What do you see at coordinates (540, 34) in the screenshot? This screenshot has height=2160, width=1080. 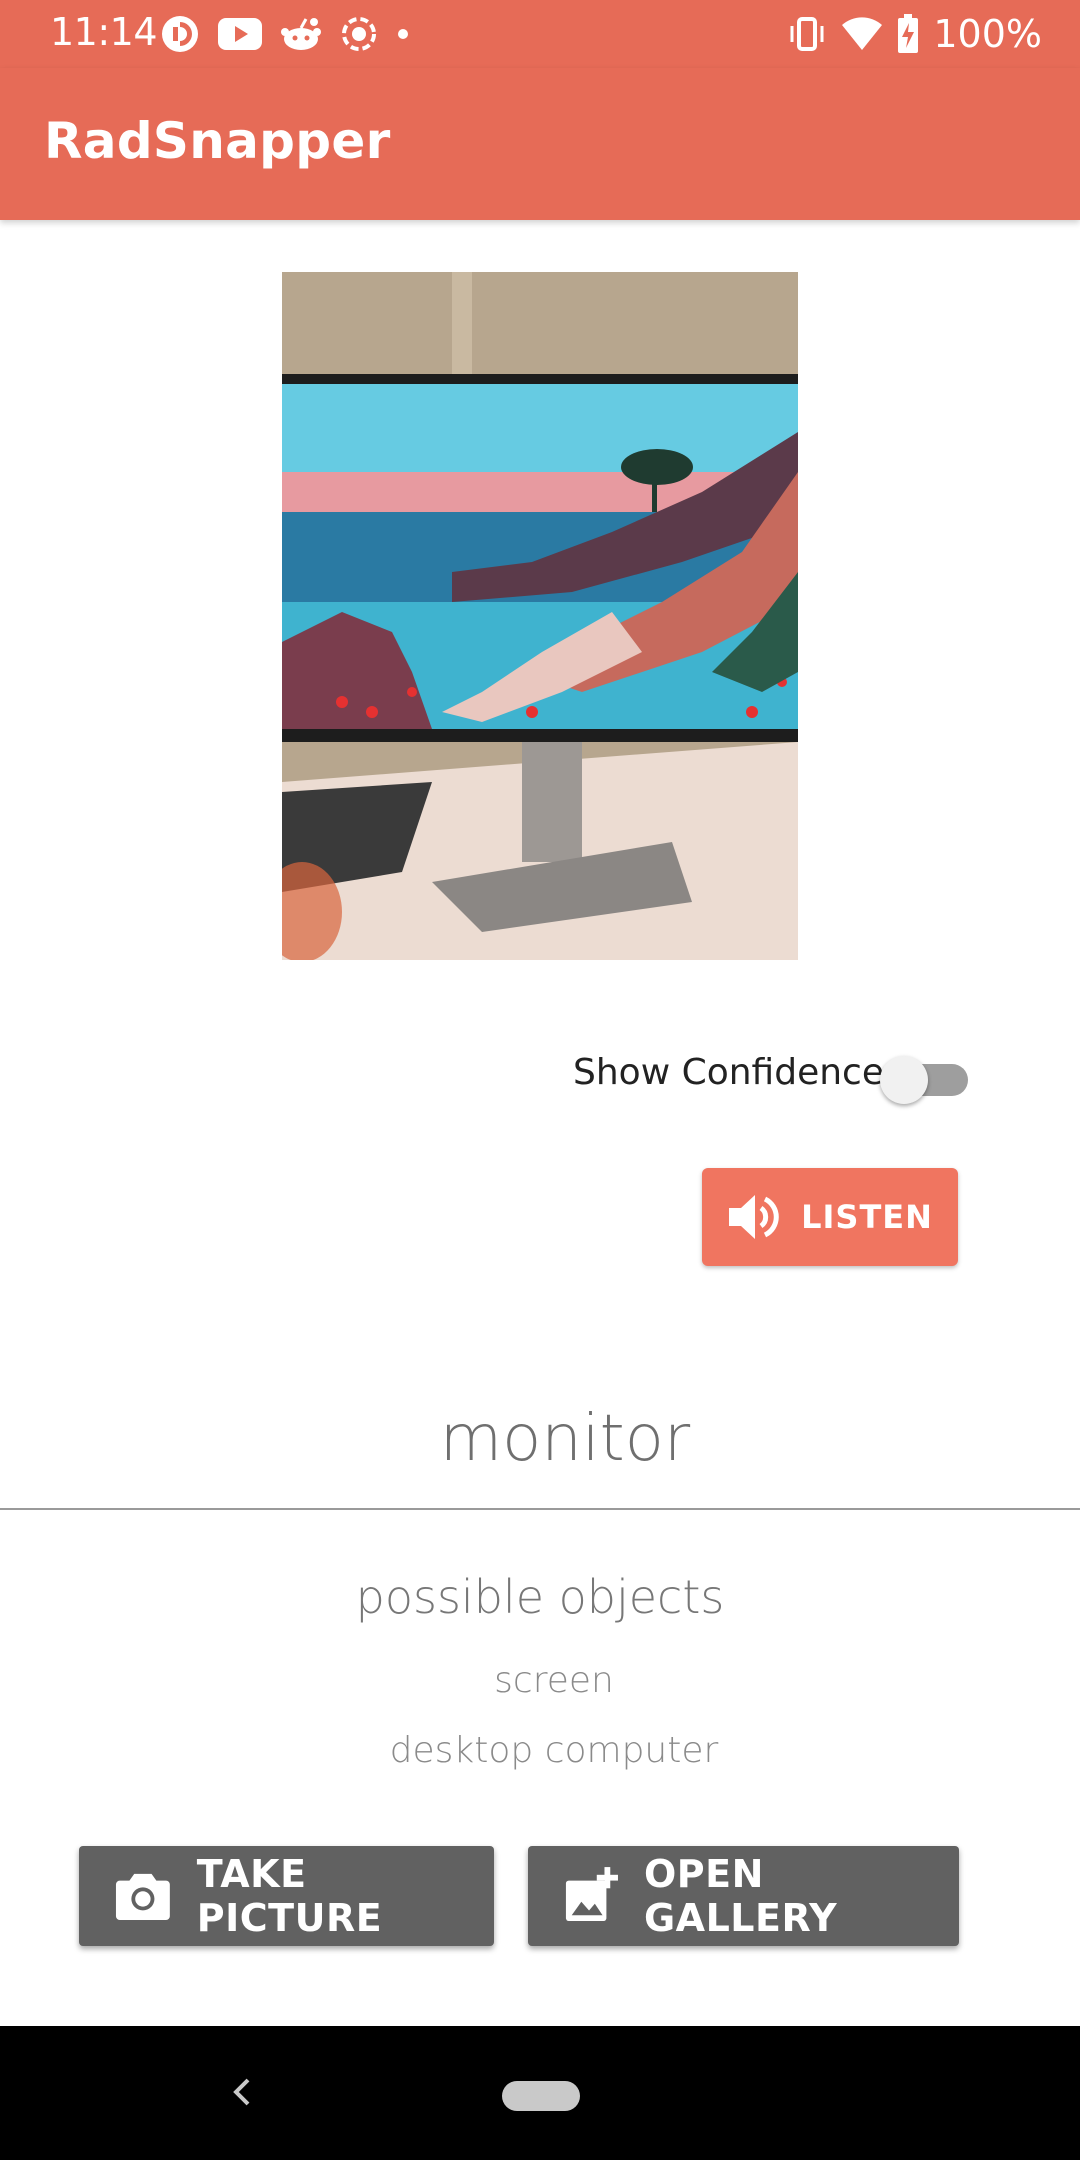 I see `status-bar: 11:14 100%` at bounding box center [540, 34].